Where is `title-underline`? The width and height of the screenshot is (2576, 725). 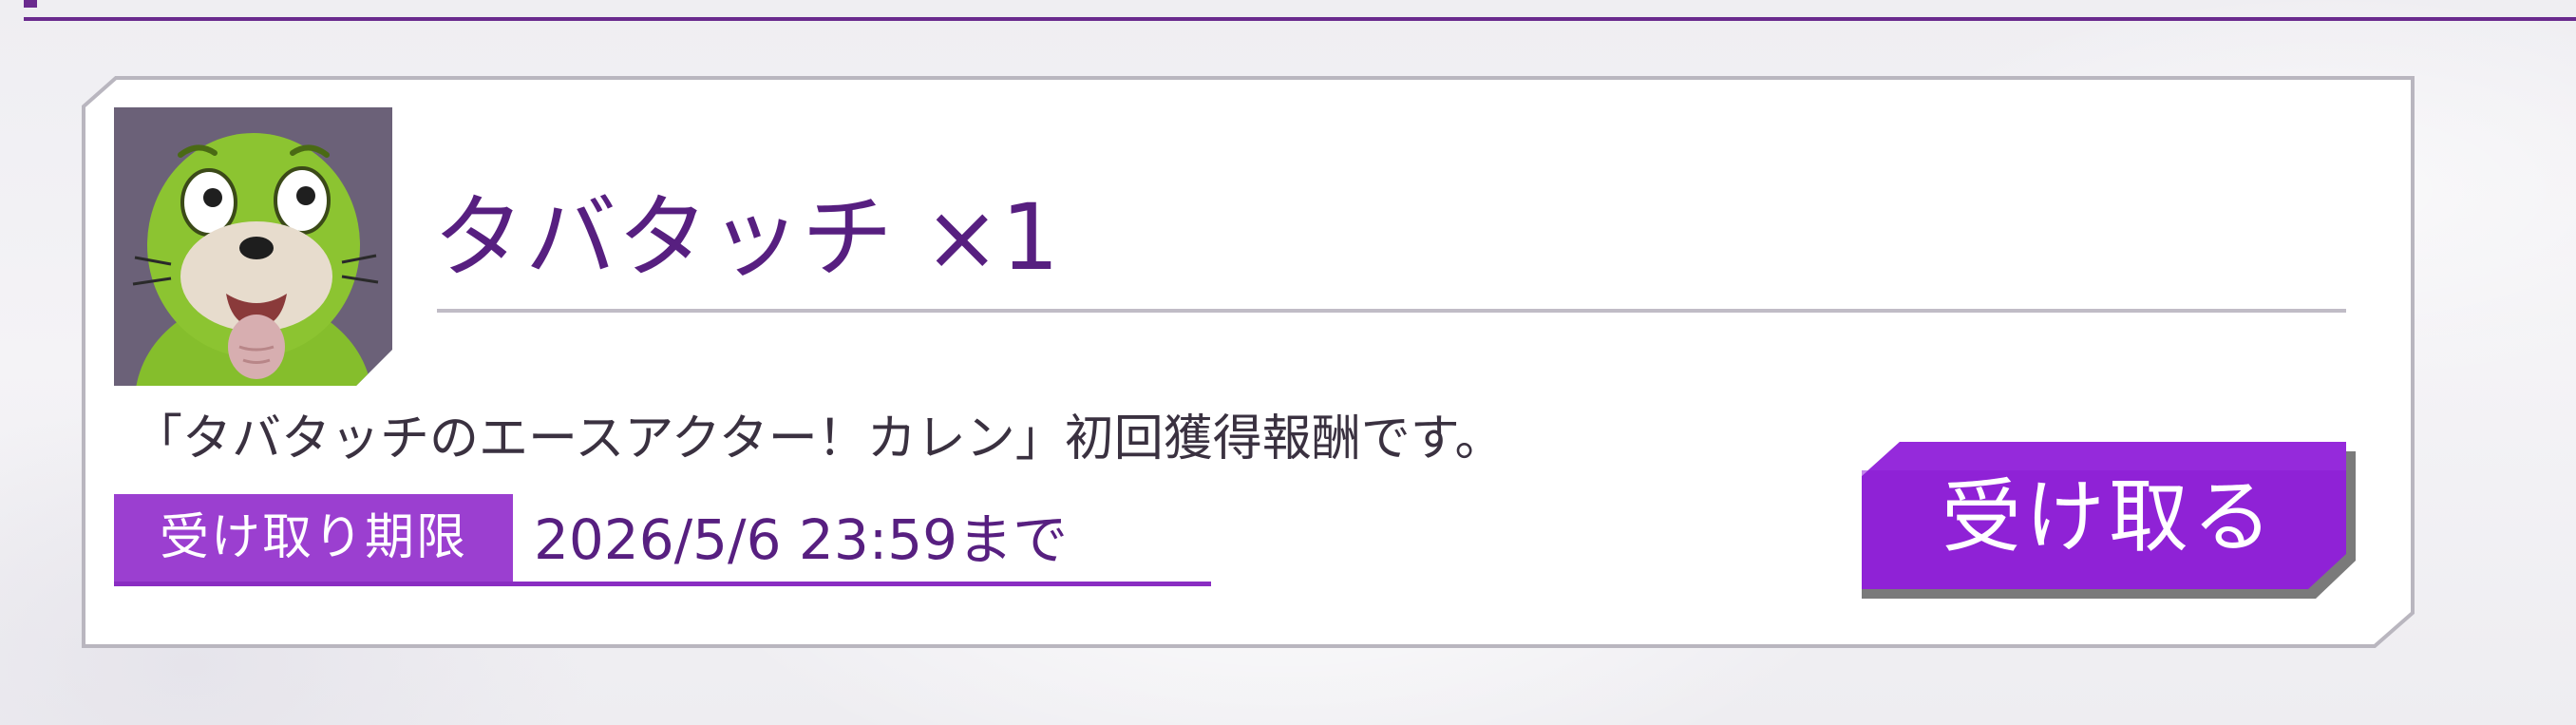 title-underline is located at coordinates (1391, 311).